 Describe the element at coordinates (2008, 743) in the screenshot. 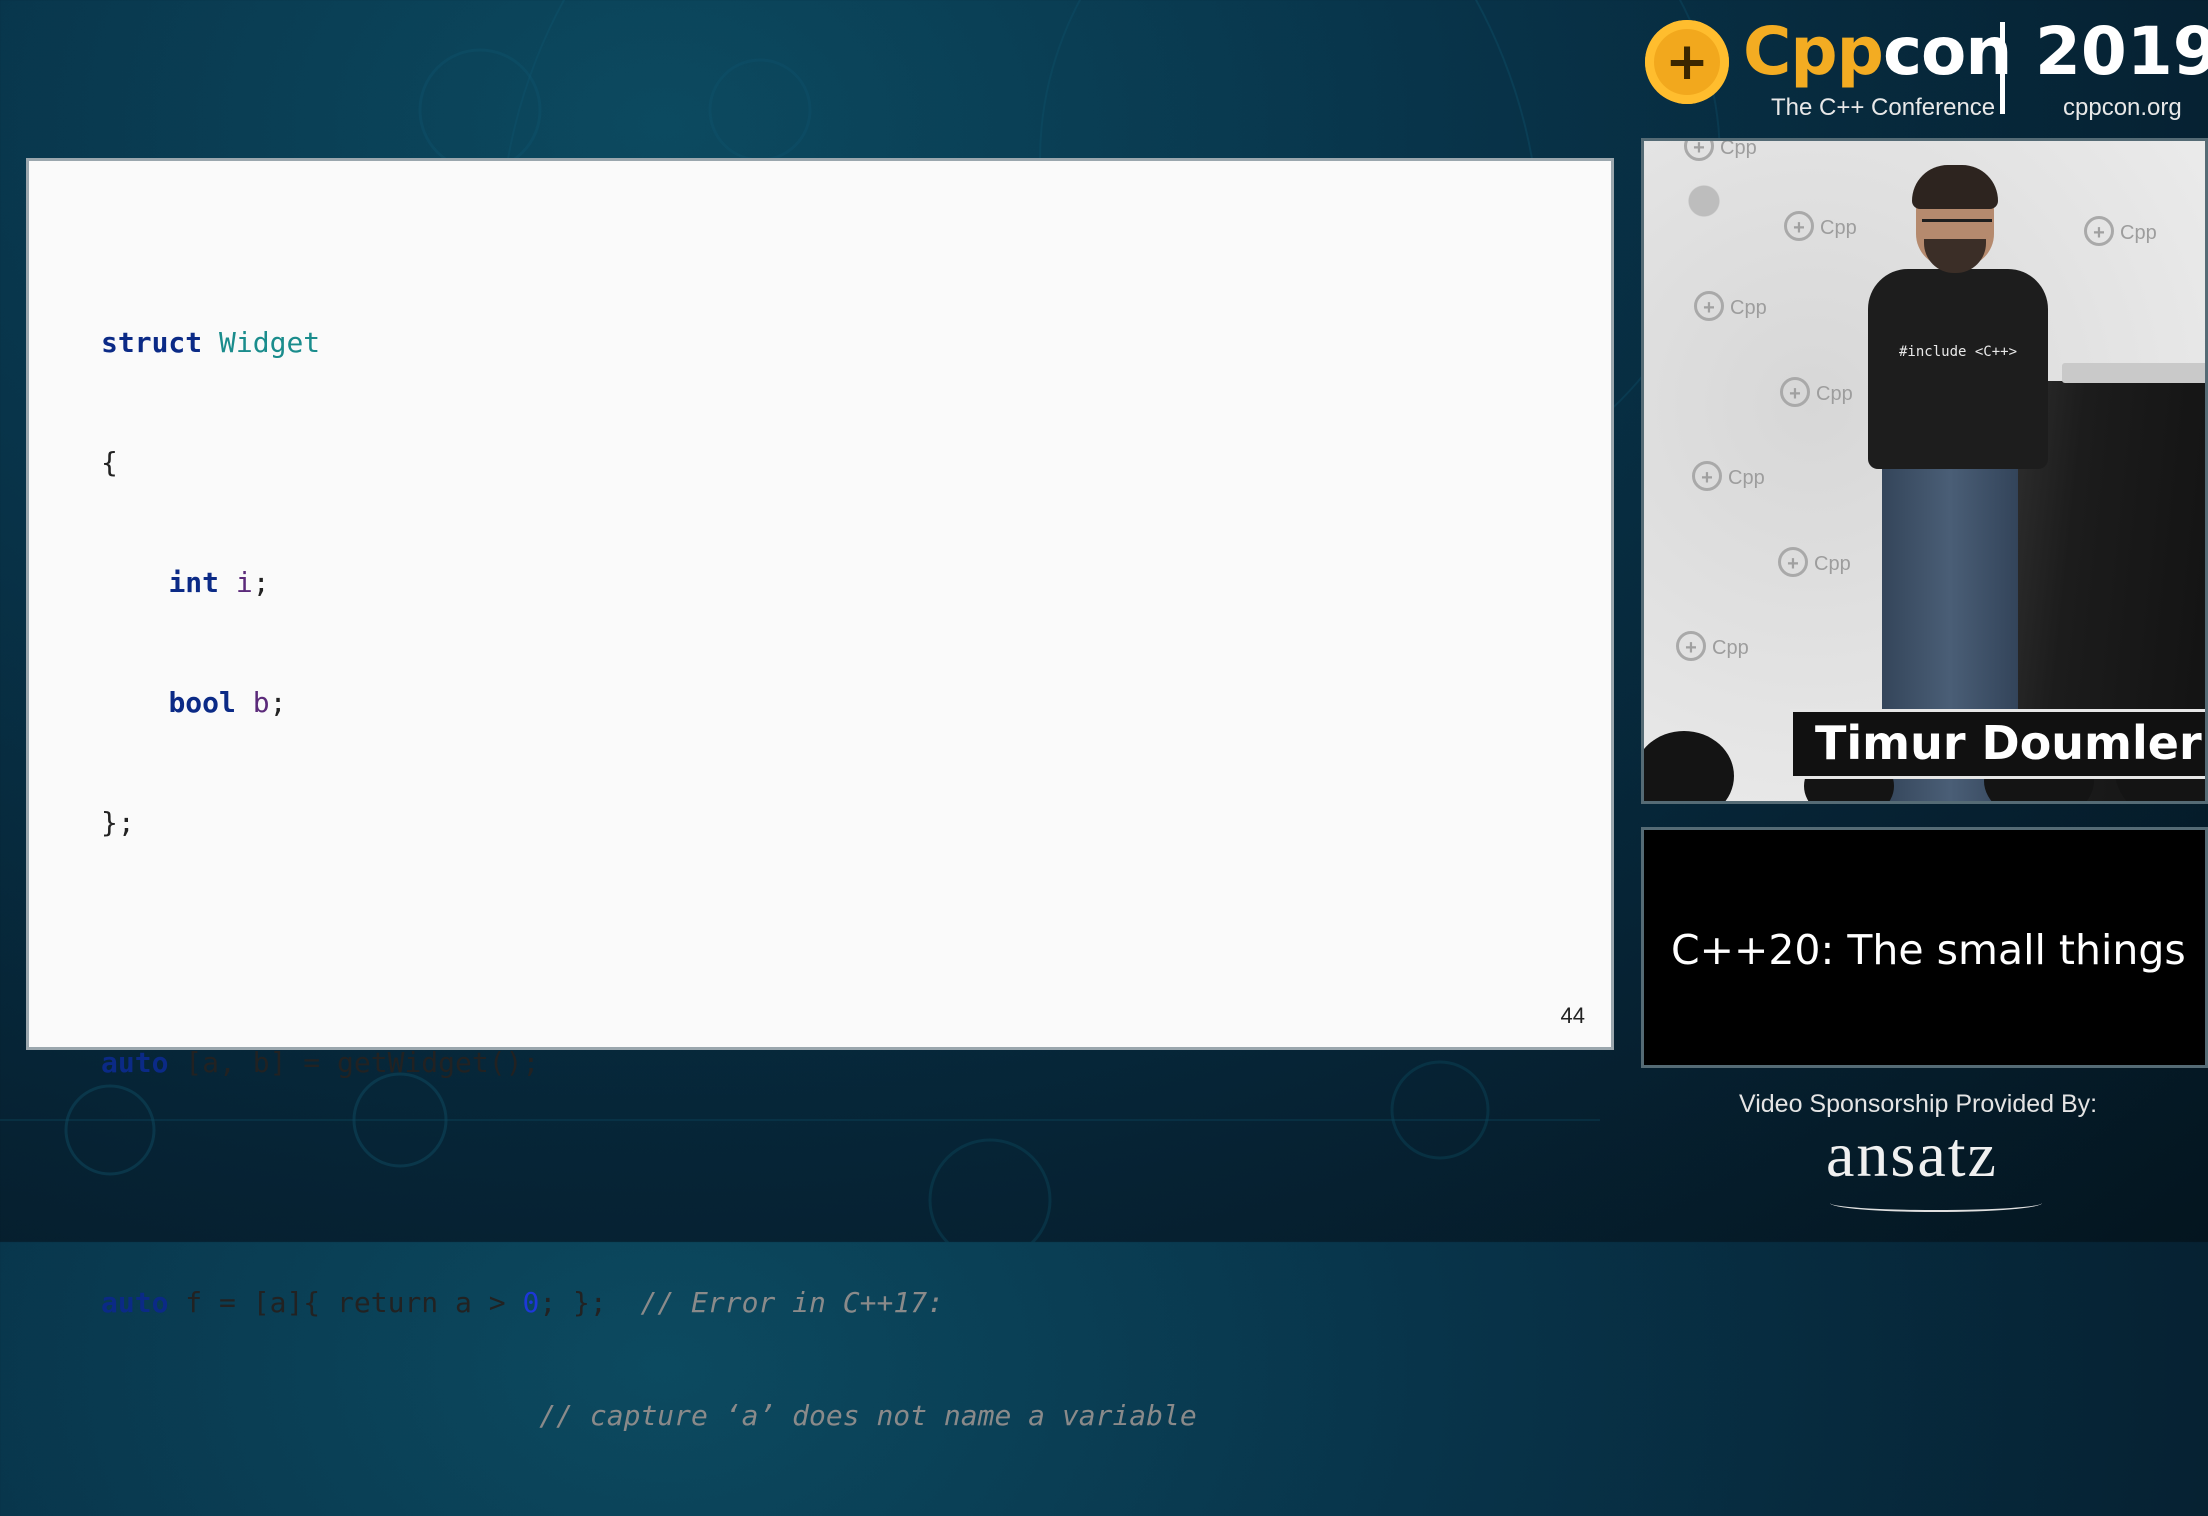

I see `speaker-name: Timur Doumler` at that location.